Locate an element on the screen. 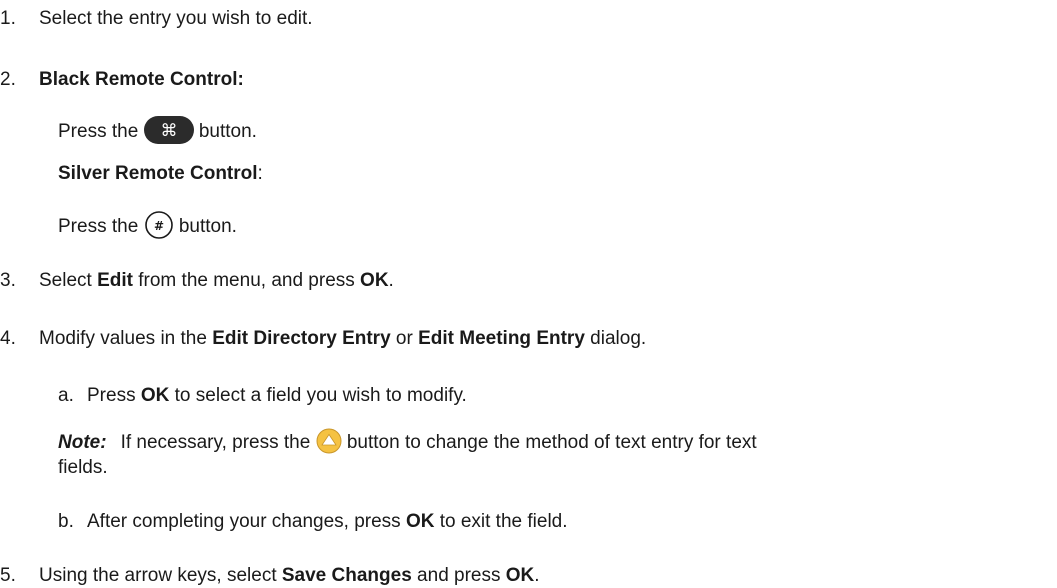 The height and width of the screenshot is (588, 1057). step-number: 2. is located at coordinates (8, 79).